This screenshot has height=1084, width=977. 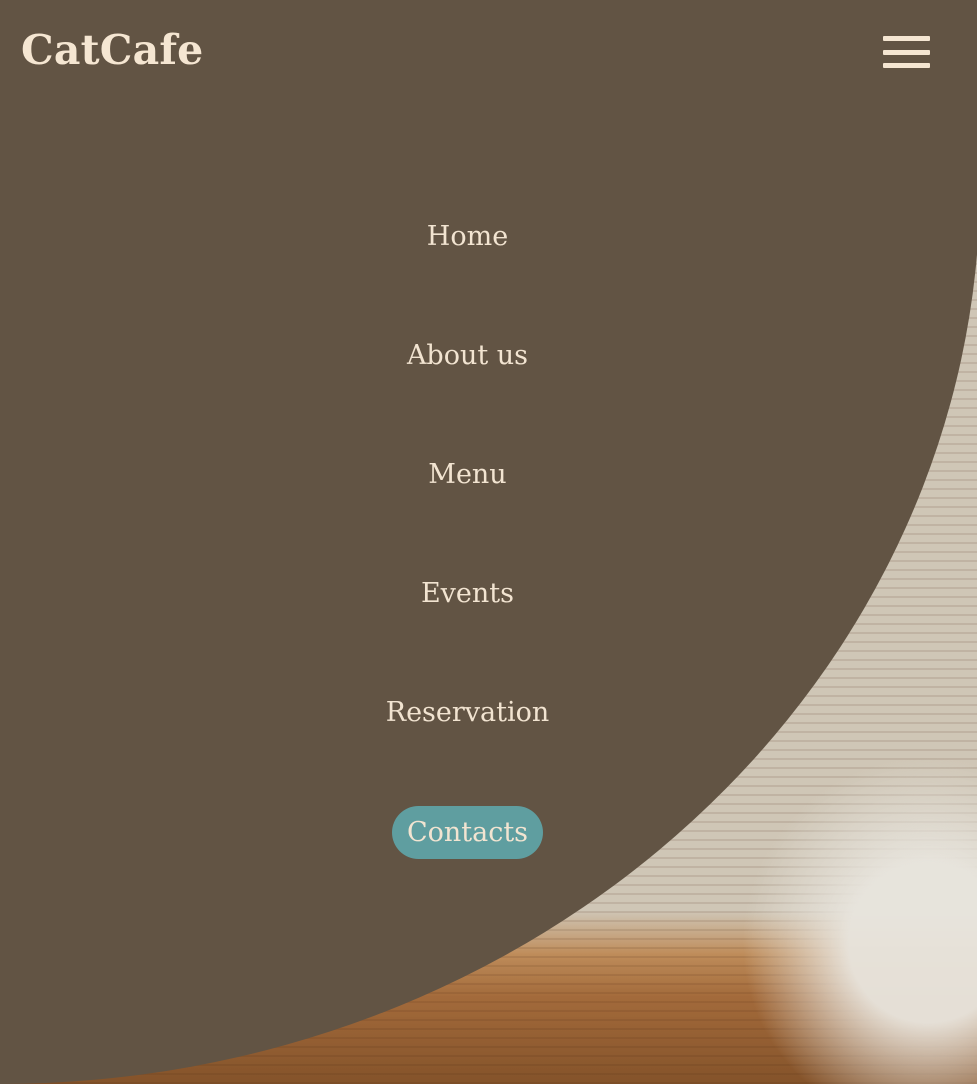 I want to click on nav-item-about-us: About us, so click(x=467, y=355).